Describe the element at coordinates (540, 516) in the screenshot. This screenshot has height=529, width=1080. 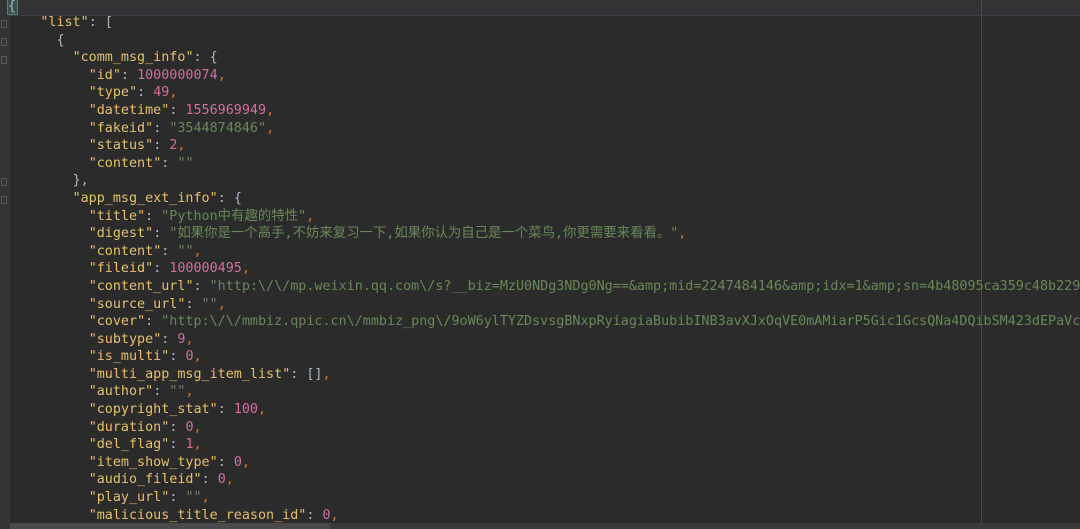
I see `code-line: "malicious_title_reason_id": 0,` at that location.